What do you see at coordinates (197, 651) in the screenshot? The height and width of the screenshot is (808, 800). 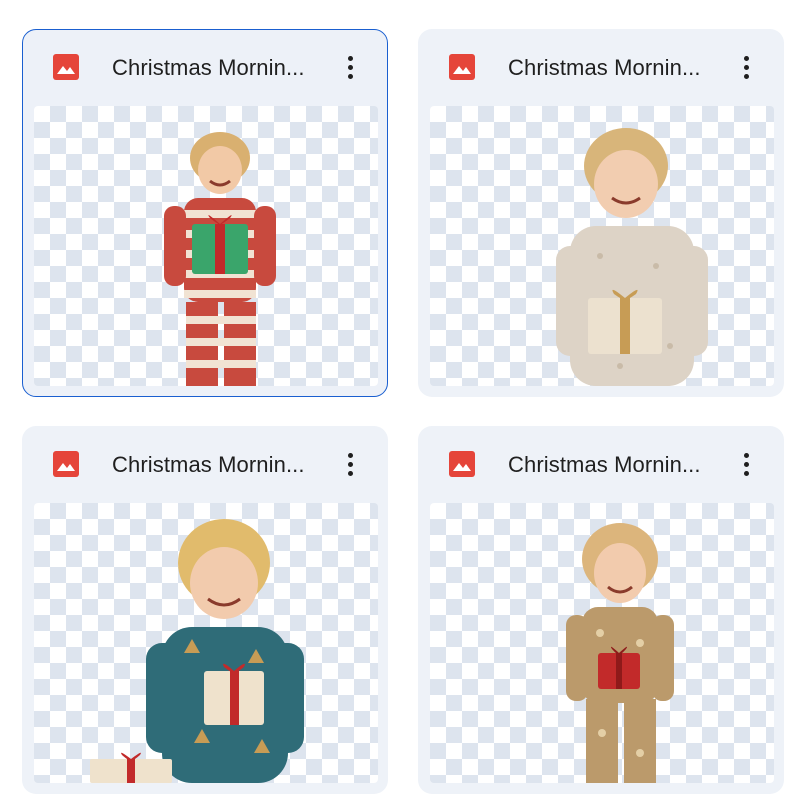 I see `child-teal-pajamas-image` at bounding box center [197, 651].